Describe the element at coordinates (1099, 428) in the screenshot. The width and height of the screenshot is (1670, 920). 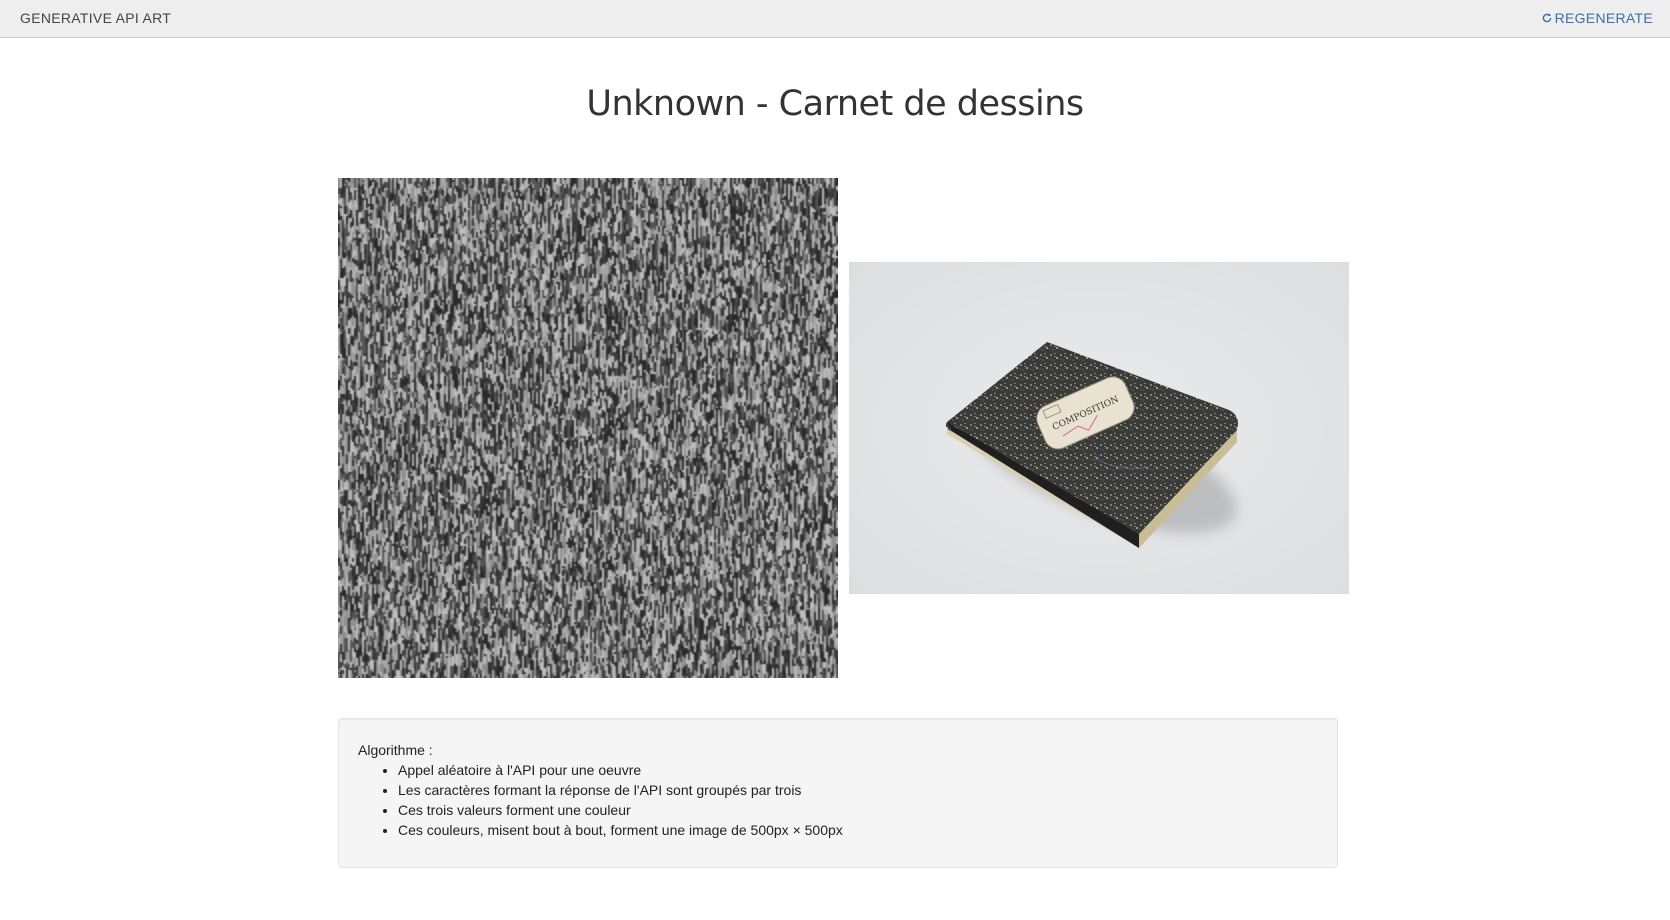
I see `artwork-photo: COMPOSITION` at that location.